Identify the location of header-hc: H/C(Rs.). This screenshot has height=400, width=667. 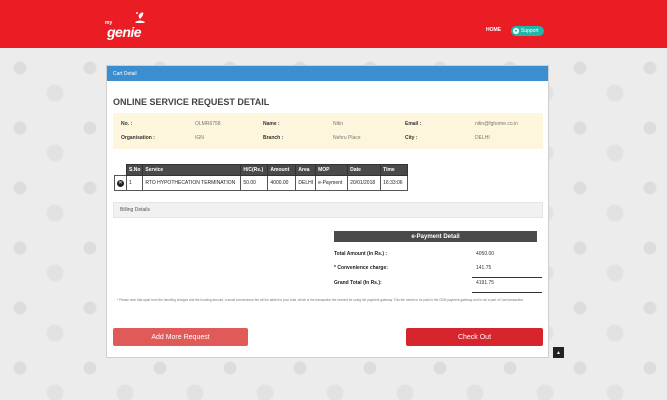
(254, 170).